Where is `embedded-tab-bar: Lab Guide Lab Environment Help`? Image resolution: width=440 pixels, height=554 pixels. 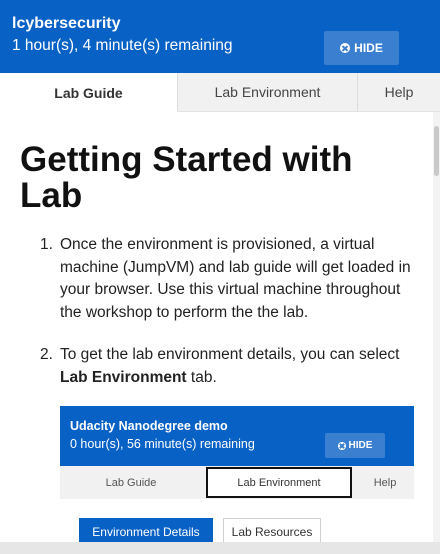 embedded-tab-bar: Lab Guide Lab Environment Help is located at coordinates (237, 482).